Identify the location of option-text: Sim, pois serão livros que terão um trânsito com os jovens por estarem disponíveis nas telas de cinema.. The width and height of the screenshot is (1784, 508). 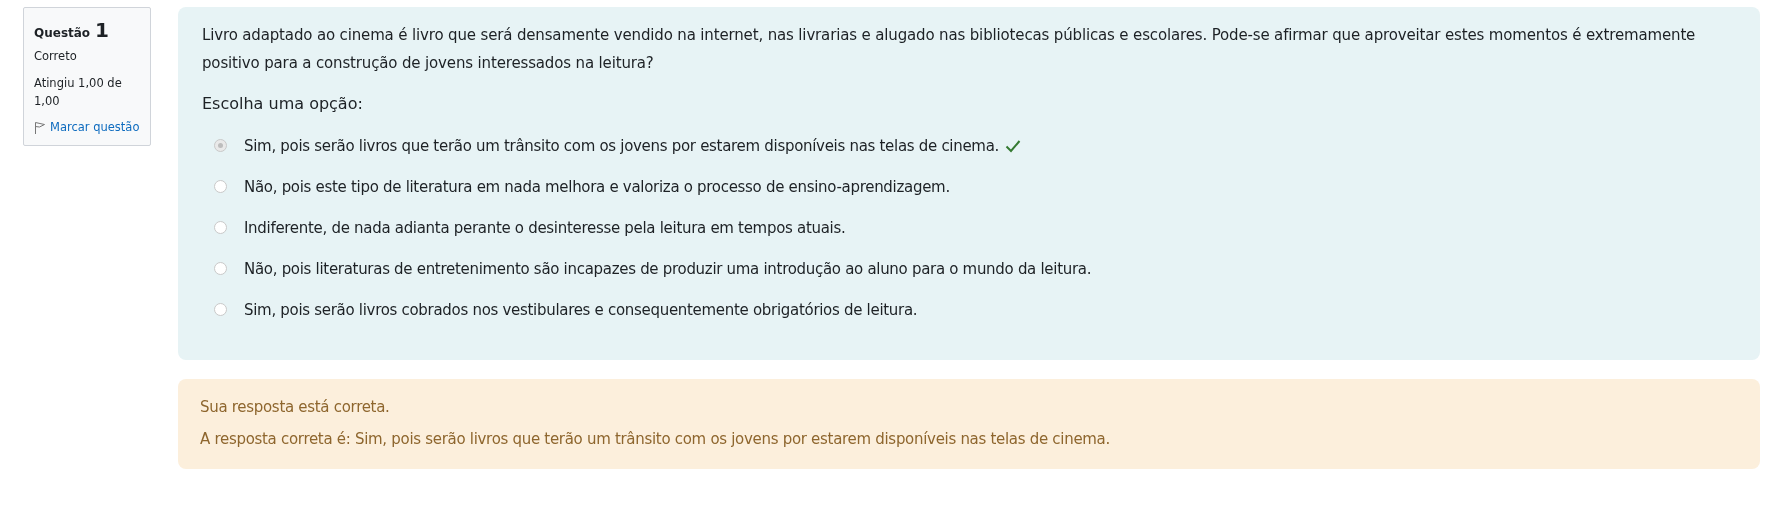
(622, 145).